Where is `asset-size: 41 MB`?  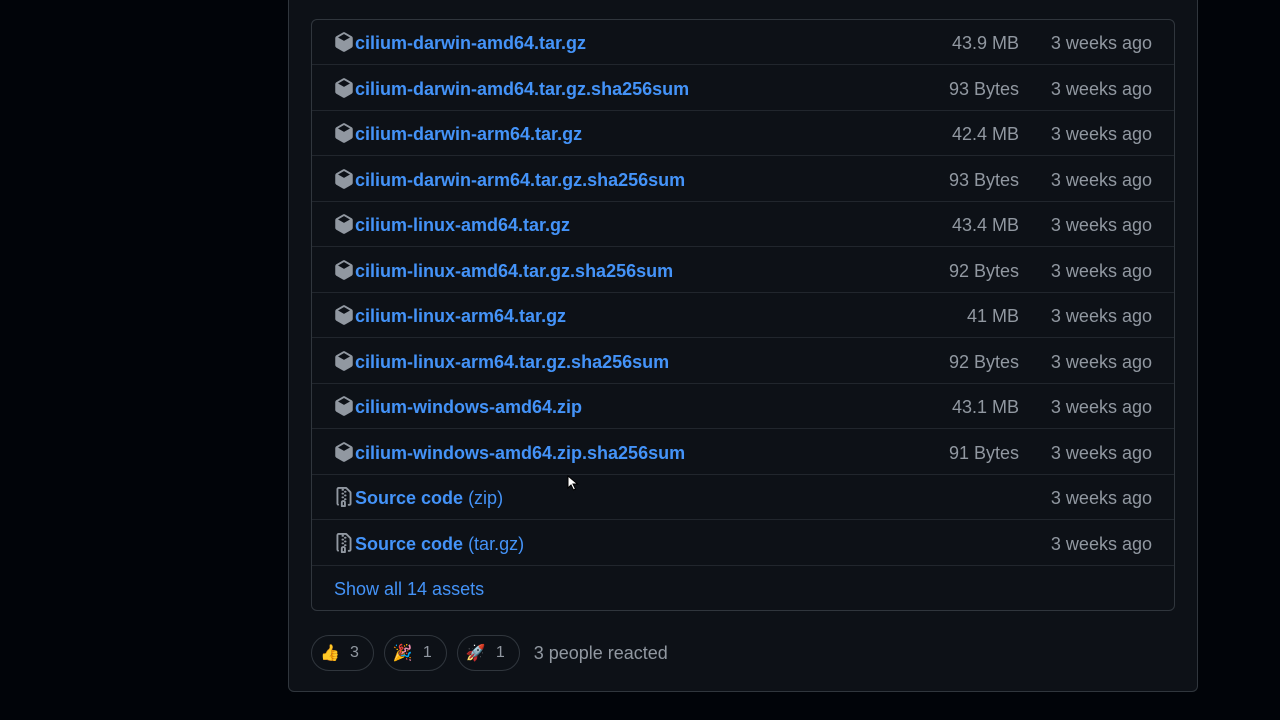
asset-size: 41 MB is located at coordinates (992, 316).